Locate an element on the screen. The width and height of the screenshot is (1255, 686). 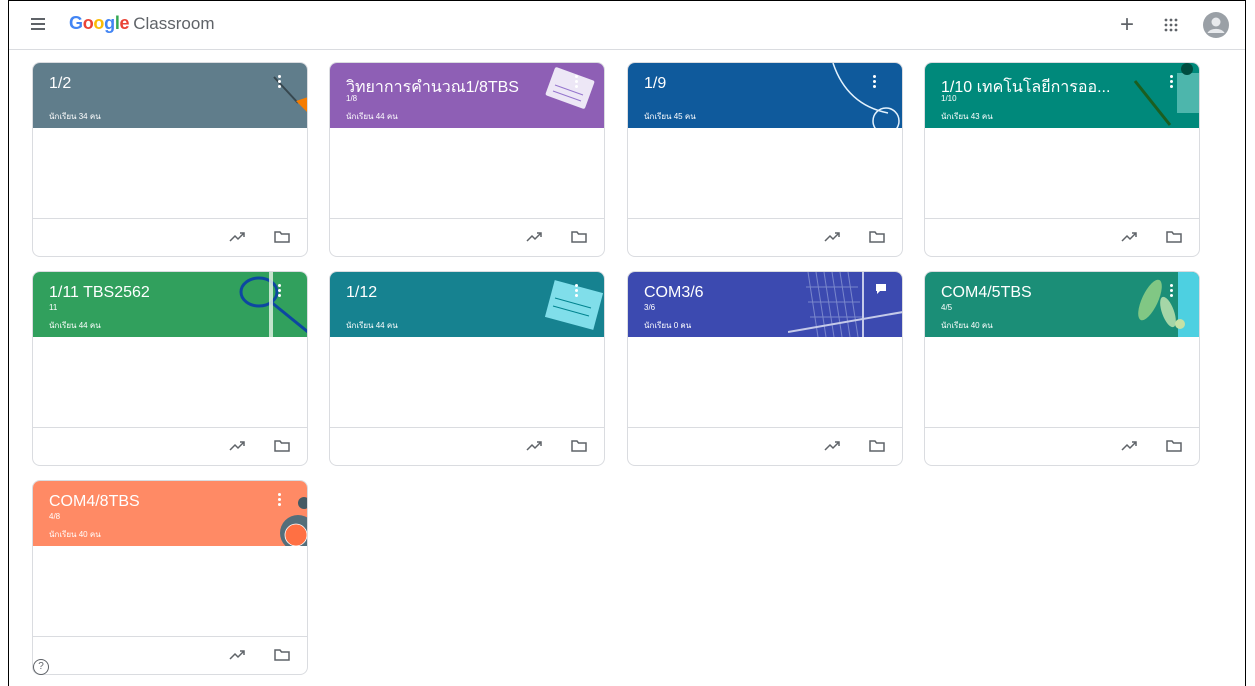
class-section: 1/8 is located at coordinates (352, 98).